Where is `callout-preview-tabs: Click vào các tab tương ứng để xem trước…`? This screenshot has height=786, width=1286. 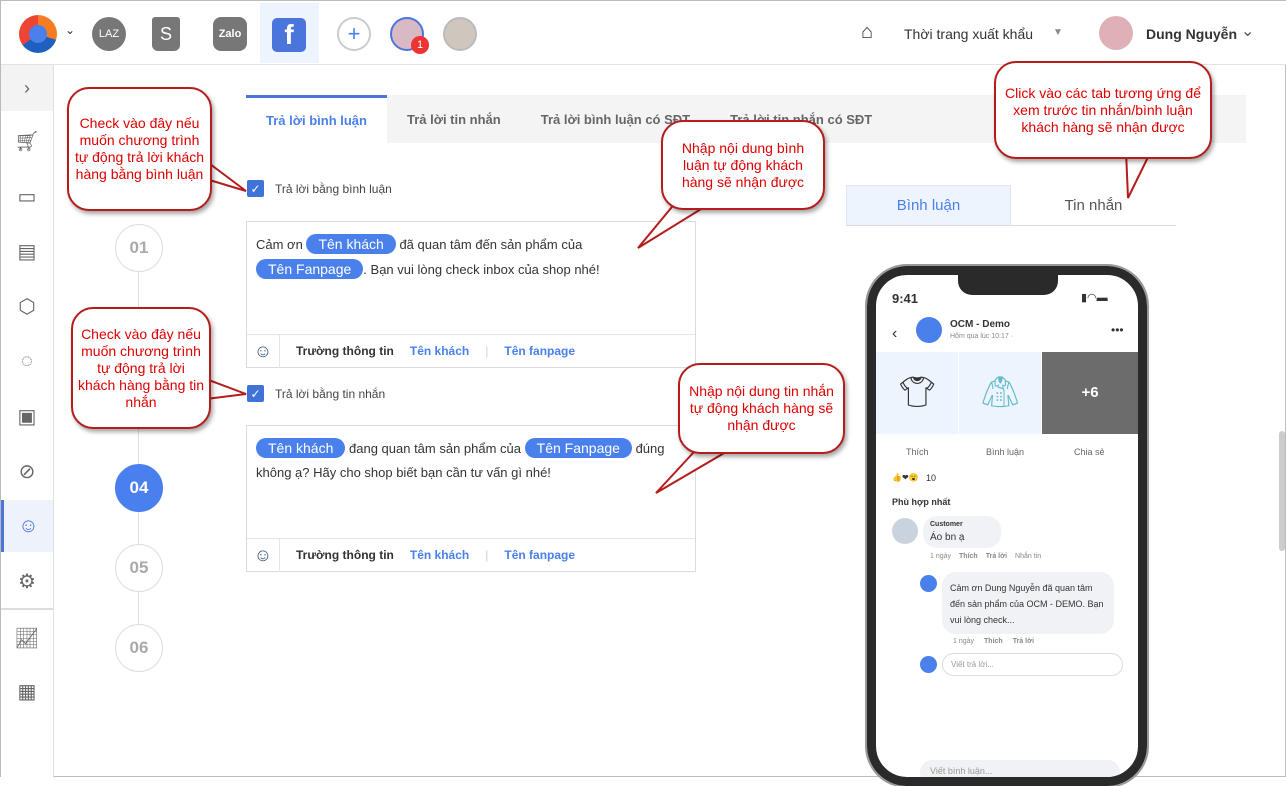 callout-preview-tabs: Click vào các tab tương ứng để xem trước… is located at coordinates (1103, 110).